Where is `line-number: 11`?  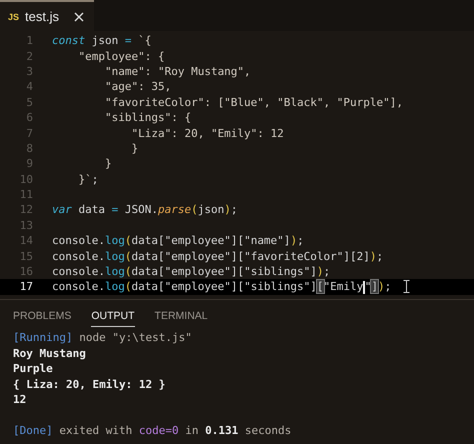 line-number: 11 is located at coordinates (26, 195).